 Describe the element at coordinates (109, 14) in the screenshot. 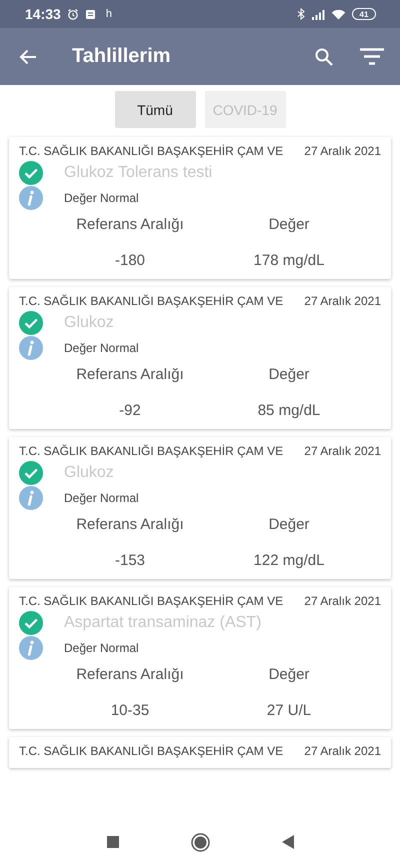

I see `network-type: h` at that location.